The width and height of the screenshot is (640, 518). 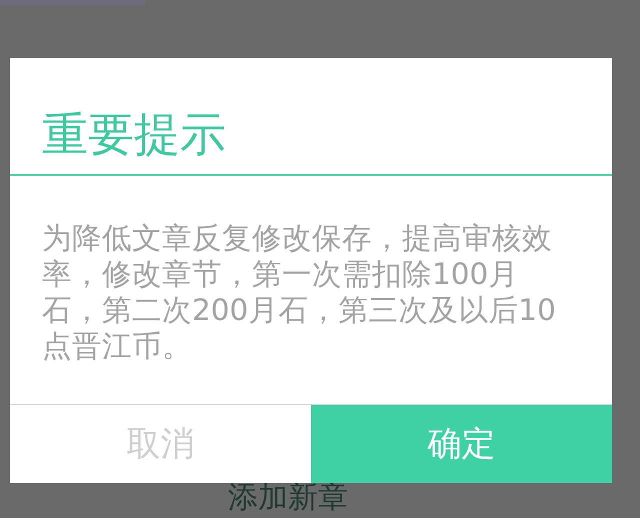 I want to click on confirm-button: 确定, so click(x=461, y=444).